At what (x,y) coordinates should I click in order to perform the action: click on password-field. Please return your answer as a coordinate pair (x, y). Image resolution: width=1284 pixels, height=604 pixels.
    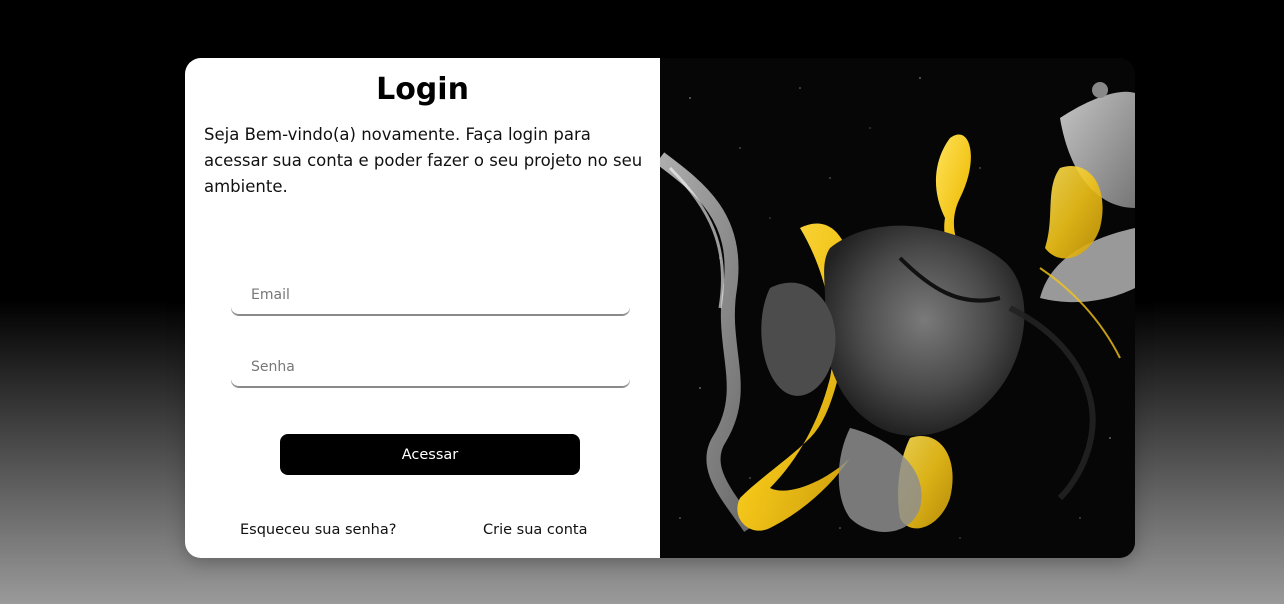
    Looking at the image, I should click on (430, 367).